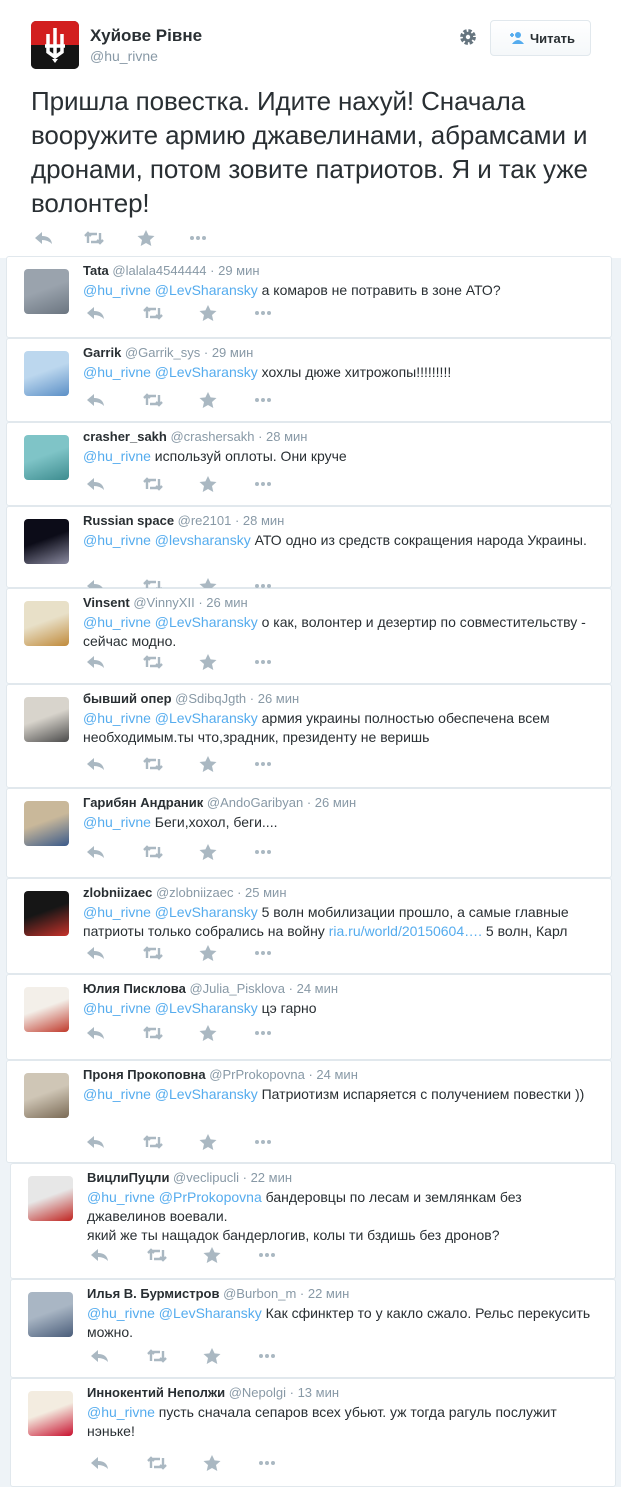 The image size is (621, 1487). Describe the element at coordinates (144, 1074) in the screenshot. I see `display-name: Проня Прокоповна` at that location.